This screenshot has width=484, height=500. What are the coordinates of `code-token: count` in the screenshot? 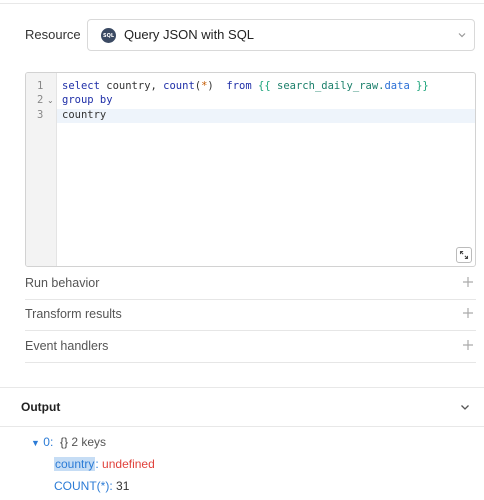 It's located at (179, 86).